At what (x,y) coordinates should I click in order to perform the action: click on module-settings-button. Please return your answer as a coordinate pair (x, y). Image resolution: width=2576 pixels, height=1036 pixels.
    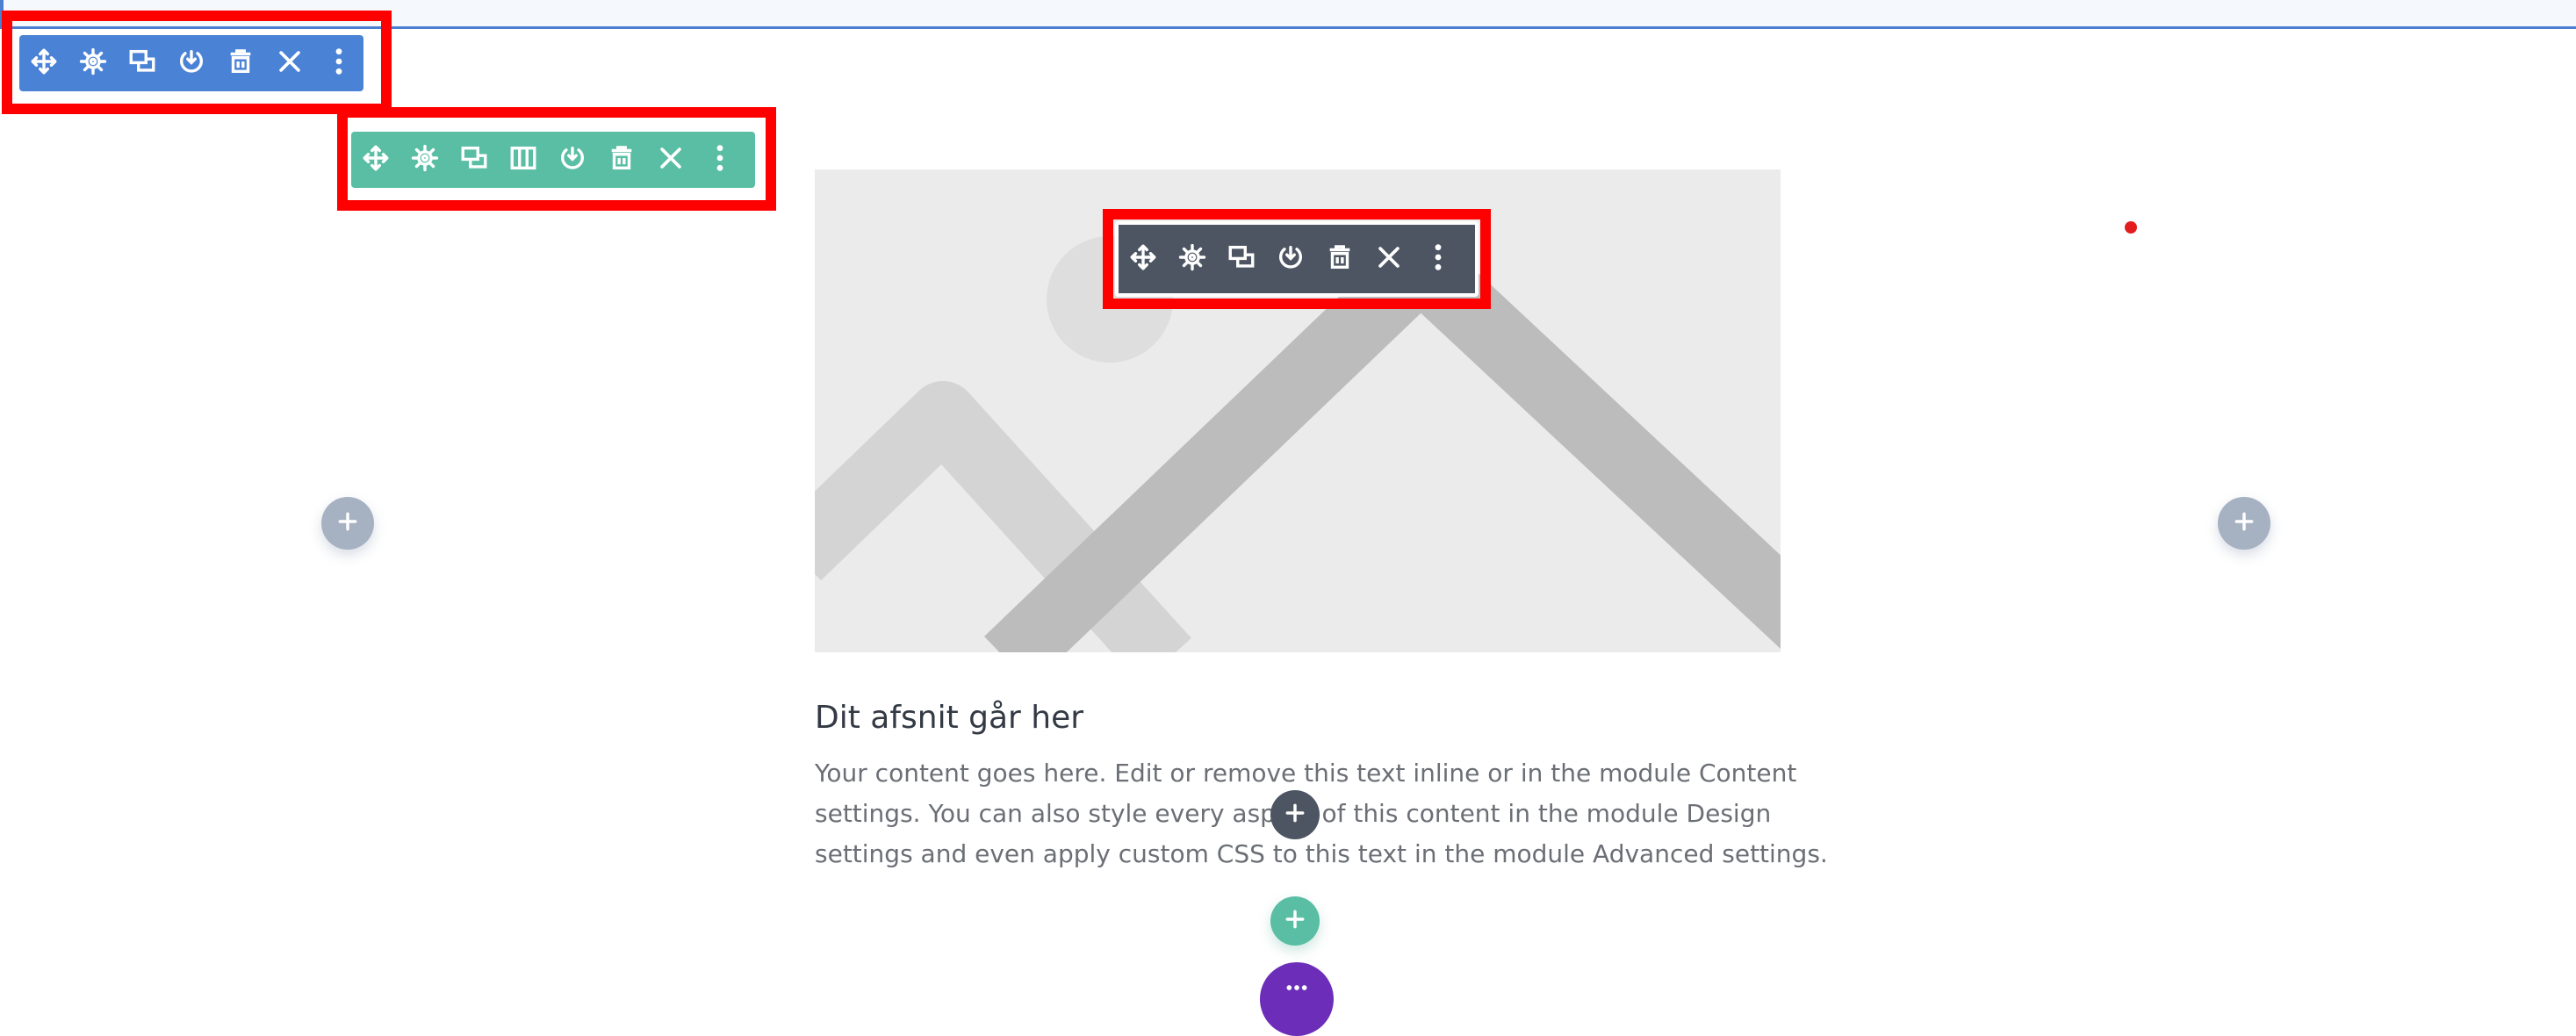
    Looking at the image, I should click on (1192, 259).